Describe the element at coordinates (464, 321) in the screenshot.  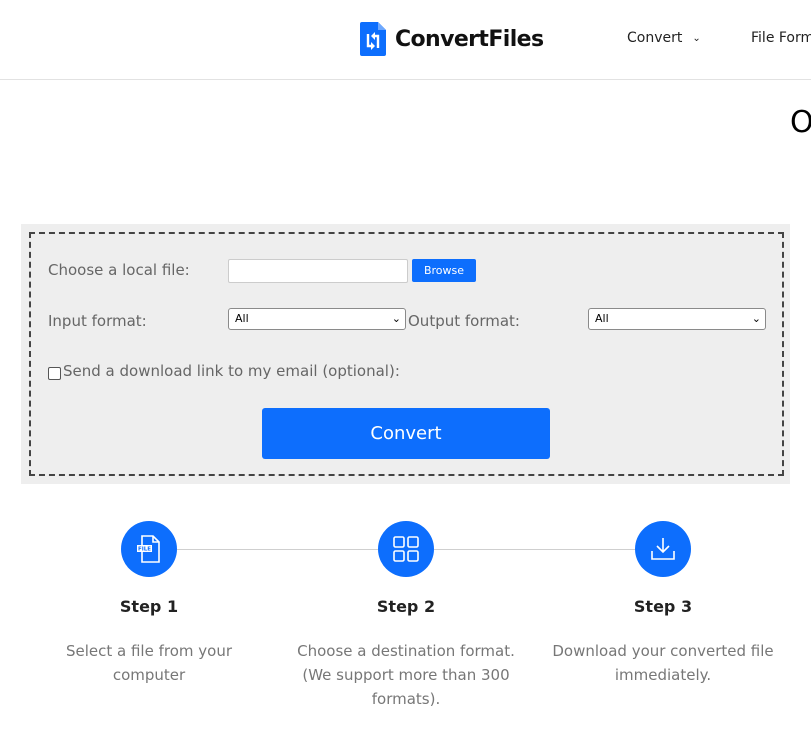
I see `output-format-label: Output format:` at that location.